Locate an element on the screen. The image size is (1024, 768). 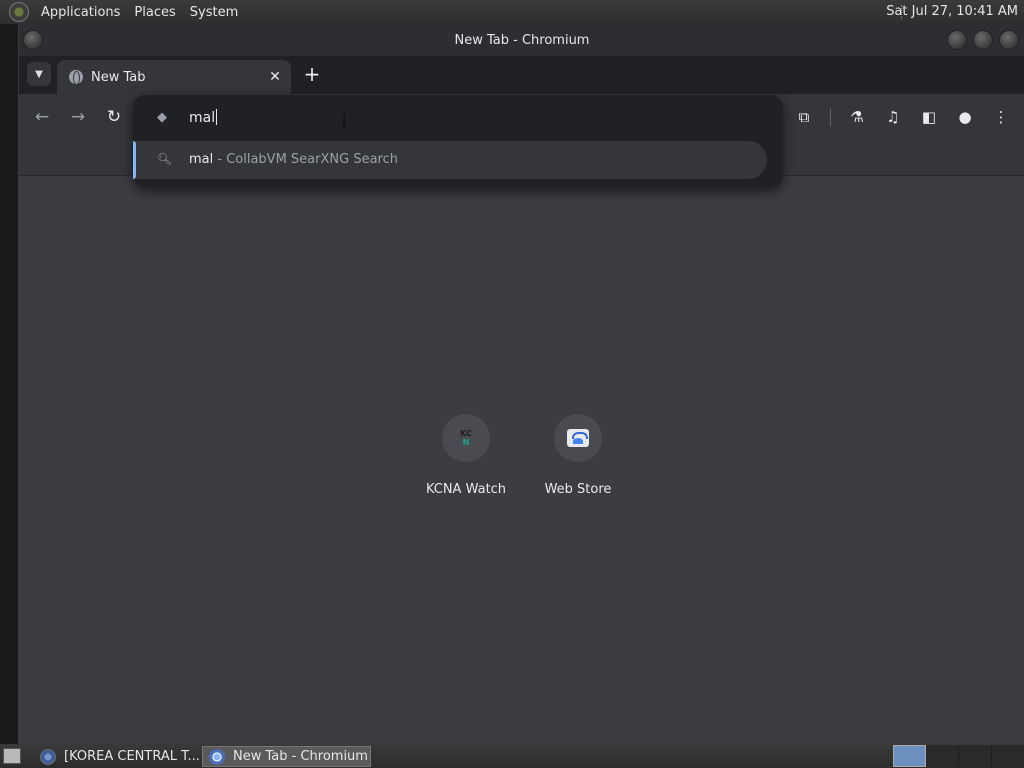
maximize-button is located at coordinates (983, 40).